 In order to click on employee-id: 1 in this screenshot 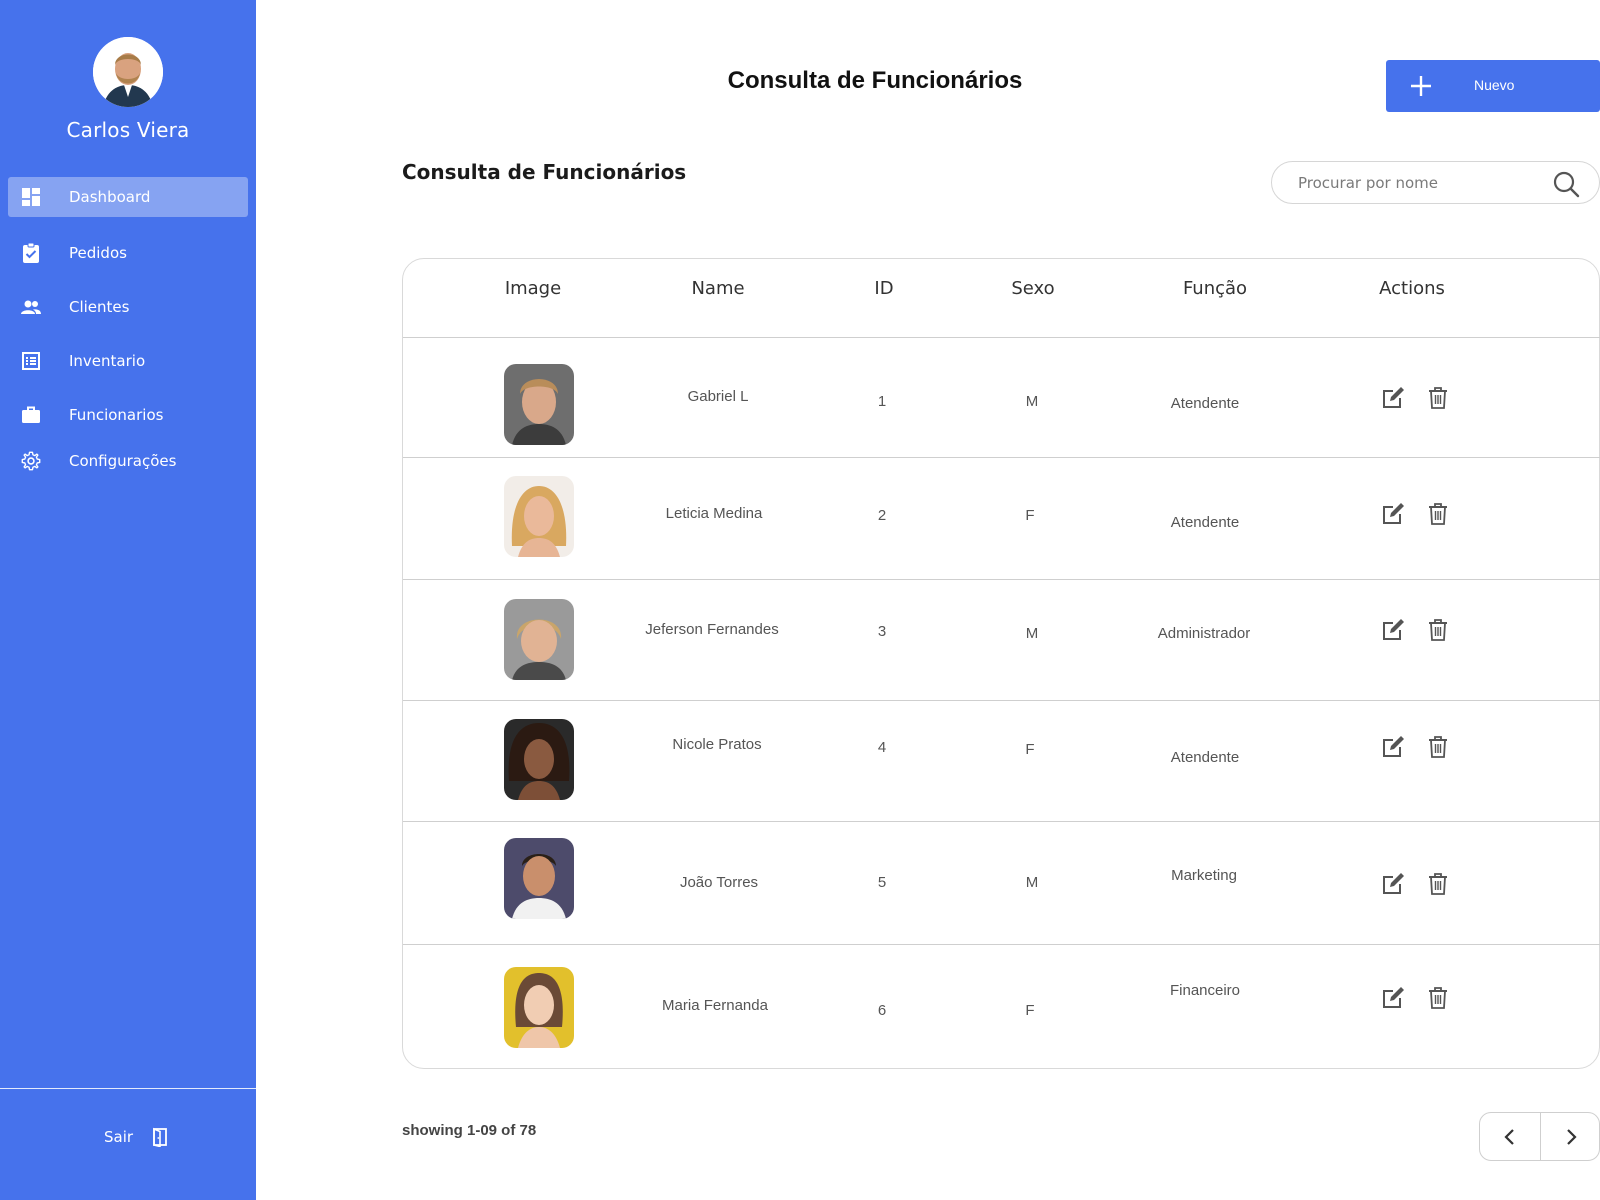, I will do `click(882, 401)`.